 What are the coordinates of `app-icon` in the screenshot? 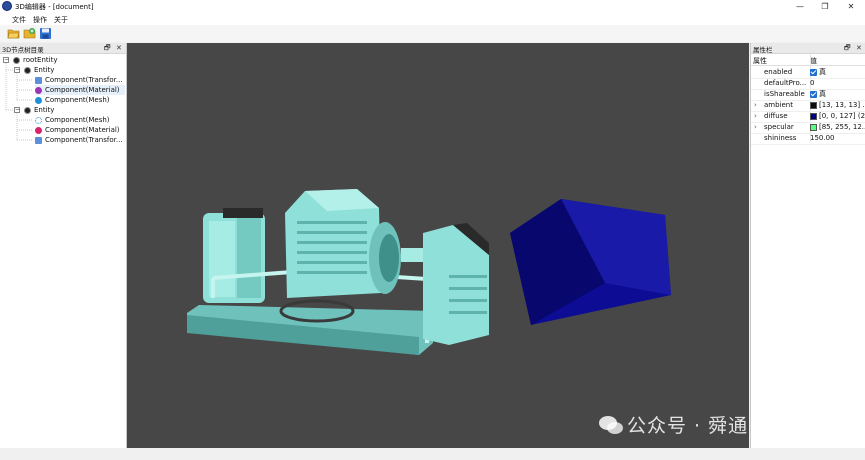 It's located at (7, 6).